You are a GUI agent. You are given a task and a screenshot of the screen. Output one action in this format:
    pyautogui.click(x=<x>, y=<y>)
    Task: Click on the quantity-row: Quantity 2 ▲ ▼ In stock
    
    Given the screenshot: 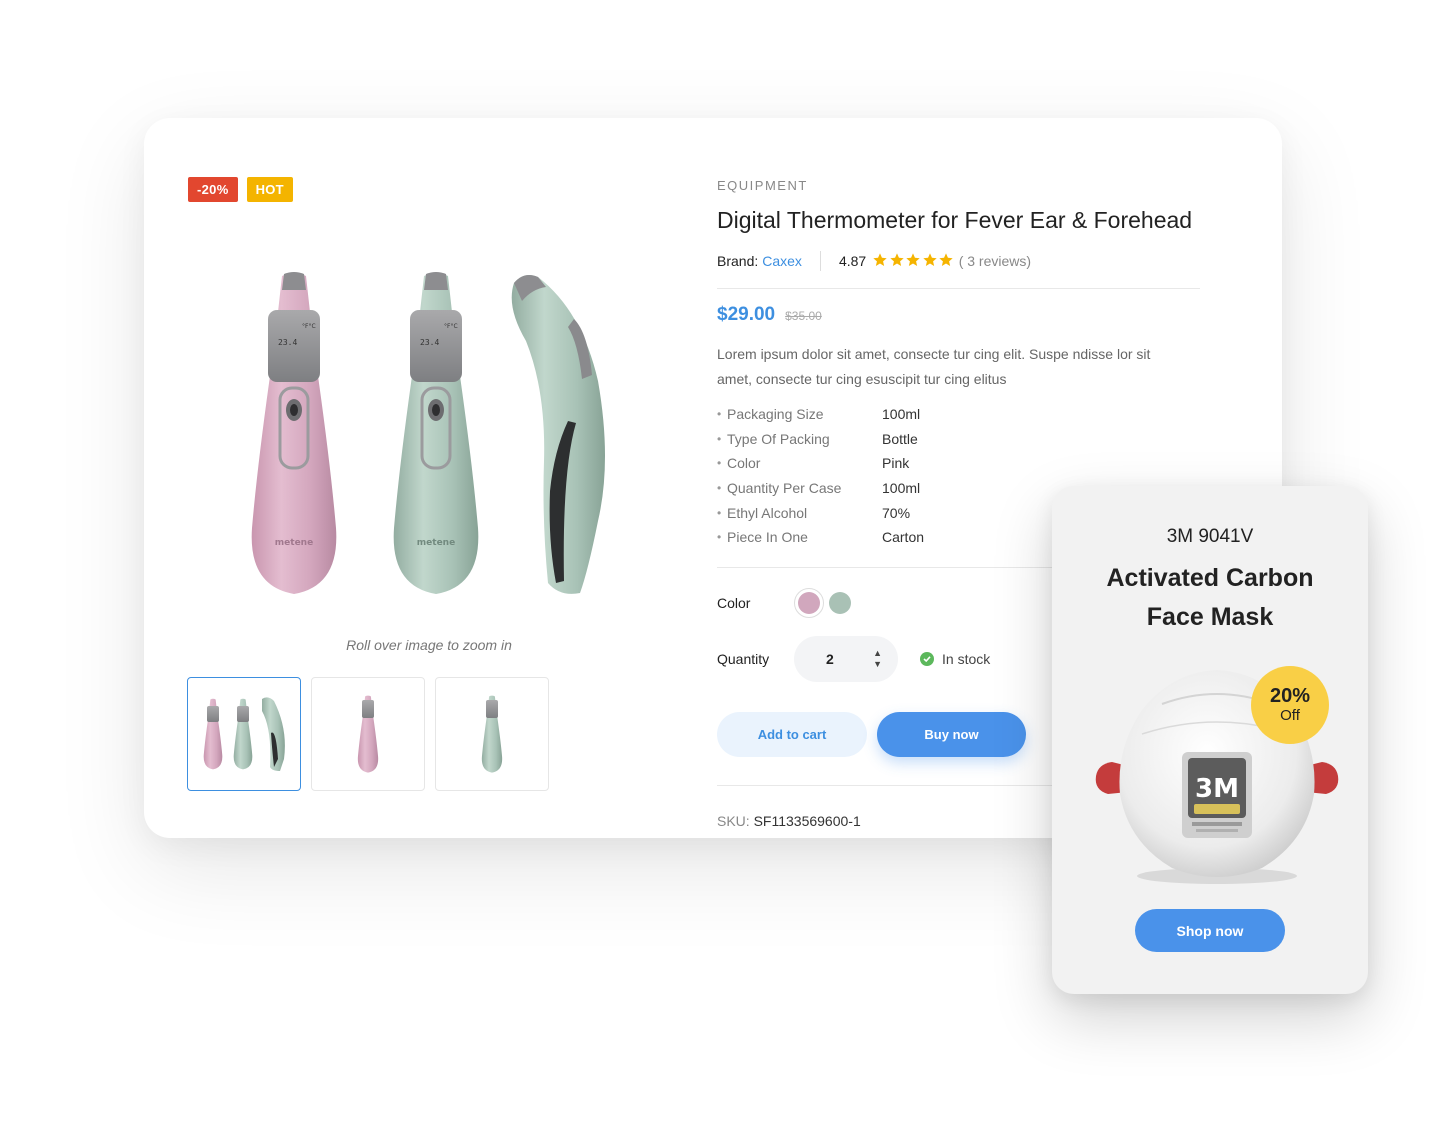 What is the action you would take?
    pyautogui.click(x=853, y=659)
    